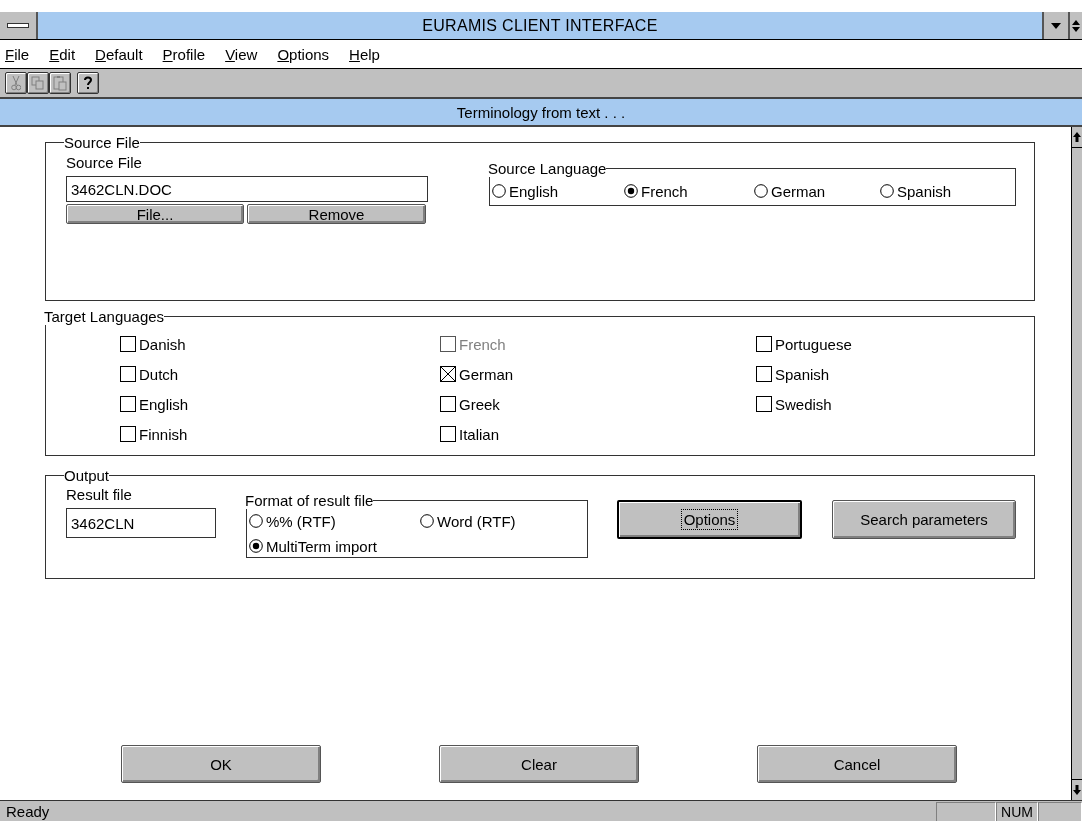 This screenshot has width=1082, height=821. Describe the element at coordinates (28, 811) in the screenshot. I see `status-text: Ready` at that location.